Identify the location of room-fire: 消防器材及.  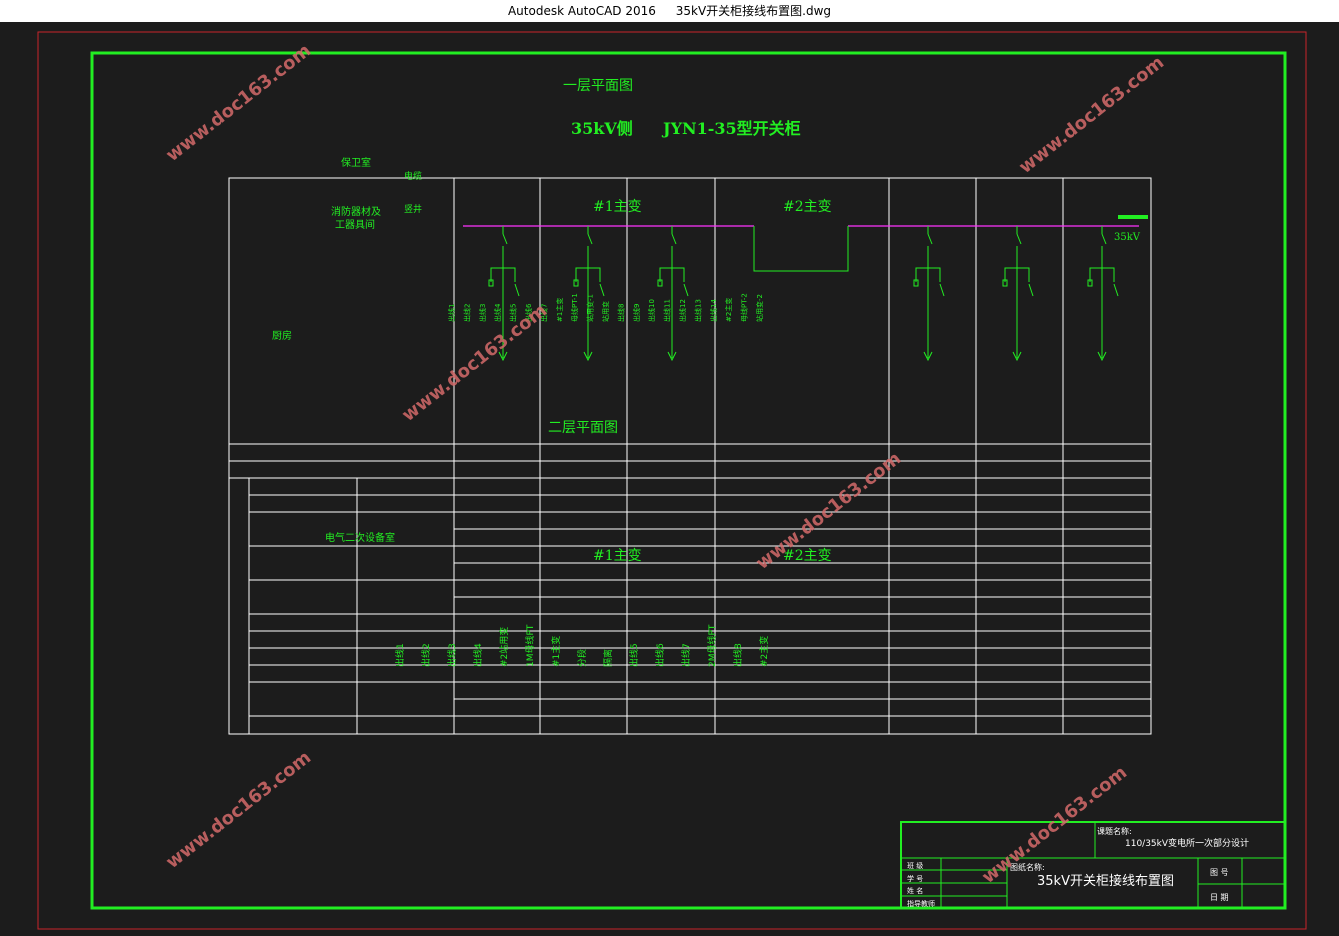
(356, 211).